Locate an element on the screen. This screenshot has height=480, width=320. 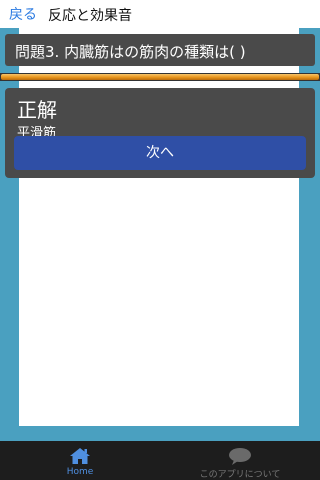
back-button: 戻る is located at coordinates (23, 14).